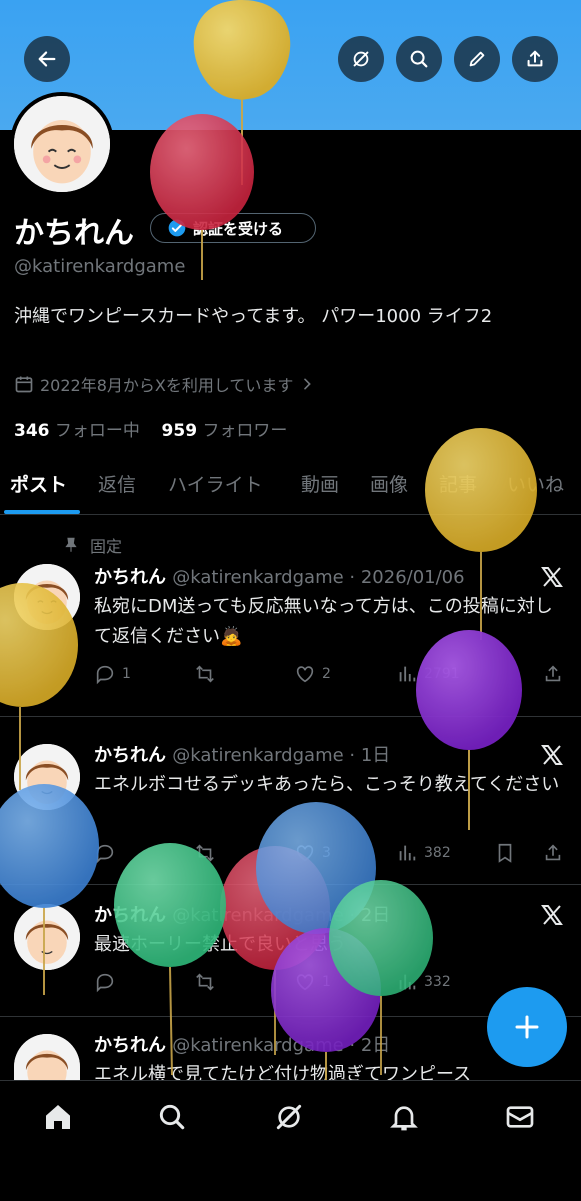 Image resolution: width=581 pixels, height=1201 pixels. I want to click on plus-icon, so click(527, 1027).